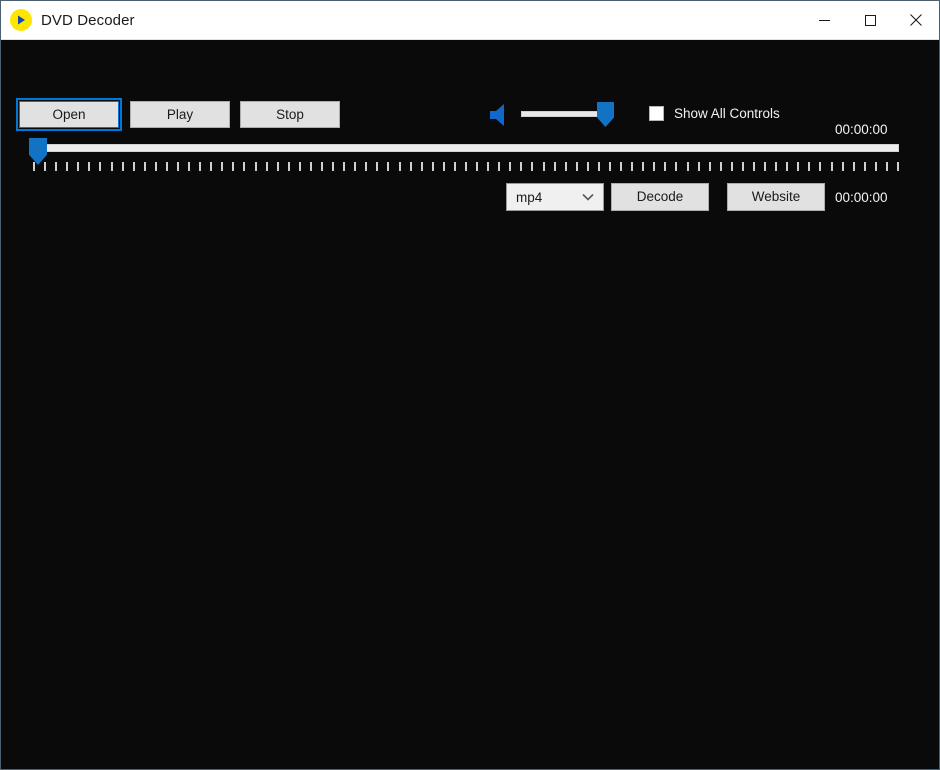  What do you see at coordinates (21, 20) in the screenshot?
I see `play-circle-icon` at bounding box center [21, 20].